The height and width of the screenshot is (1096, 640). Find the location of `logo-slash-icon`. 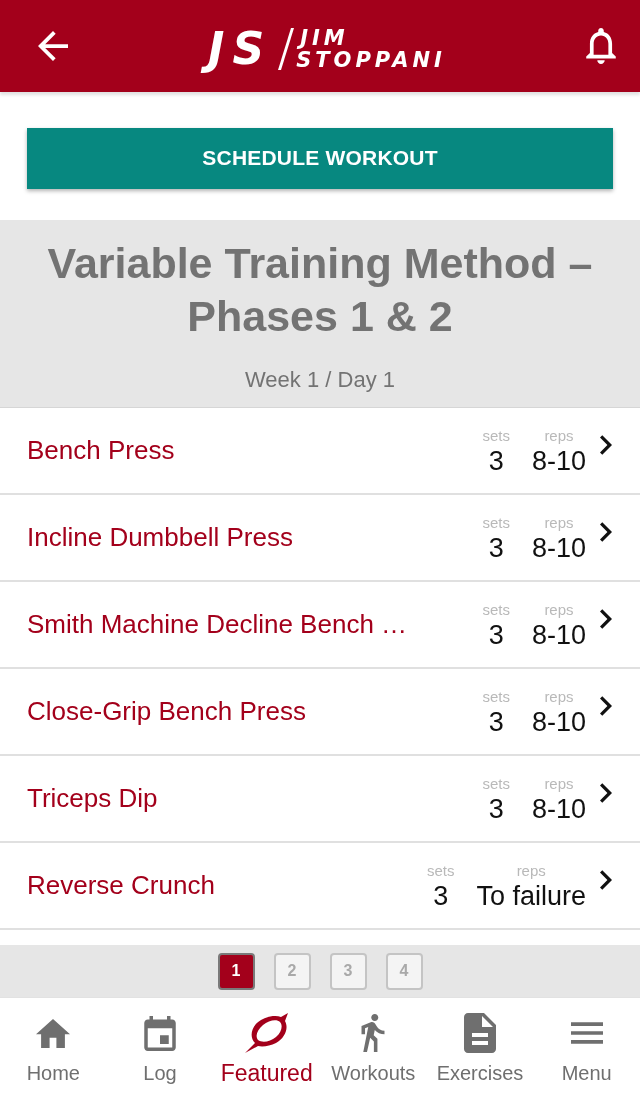

logo-slash-icon is located at coordinates (286, 49).